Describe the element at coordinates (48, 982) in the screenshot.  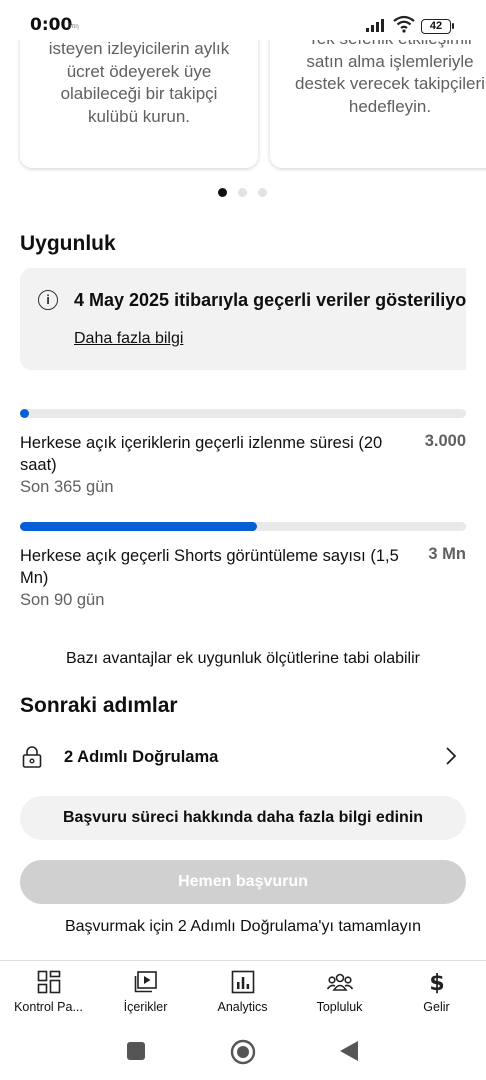
I see `dashboard-icon` at that location.